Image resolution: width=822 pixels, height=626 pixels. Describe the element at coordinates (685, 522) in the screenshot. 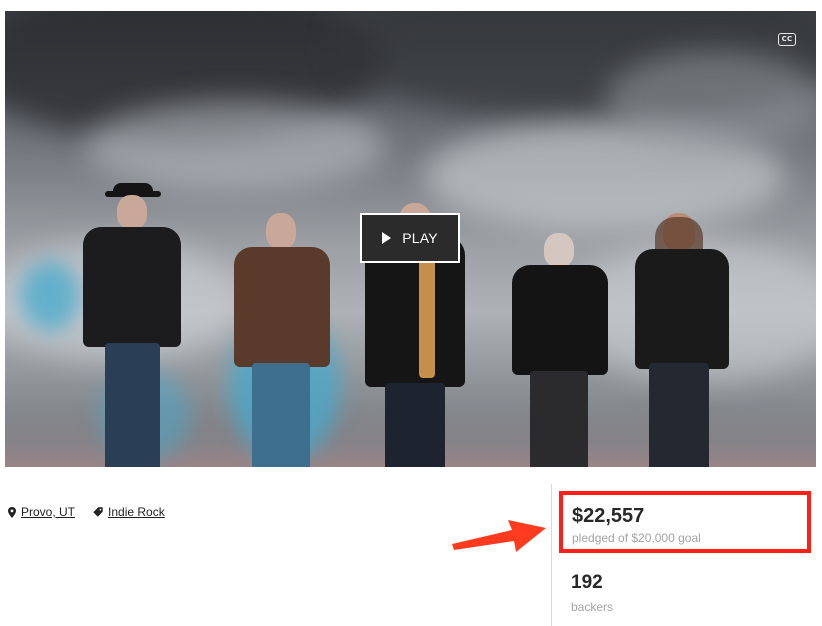

I see `pledged-highlight: $22,557 pledged of $20,000 goal` at that location.